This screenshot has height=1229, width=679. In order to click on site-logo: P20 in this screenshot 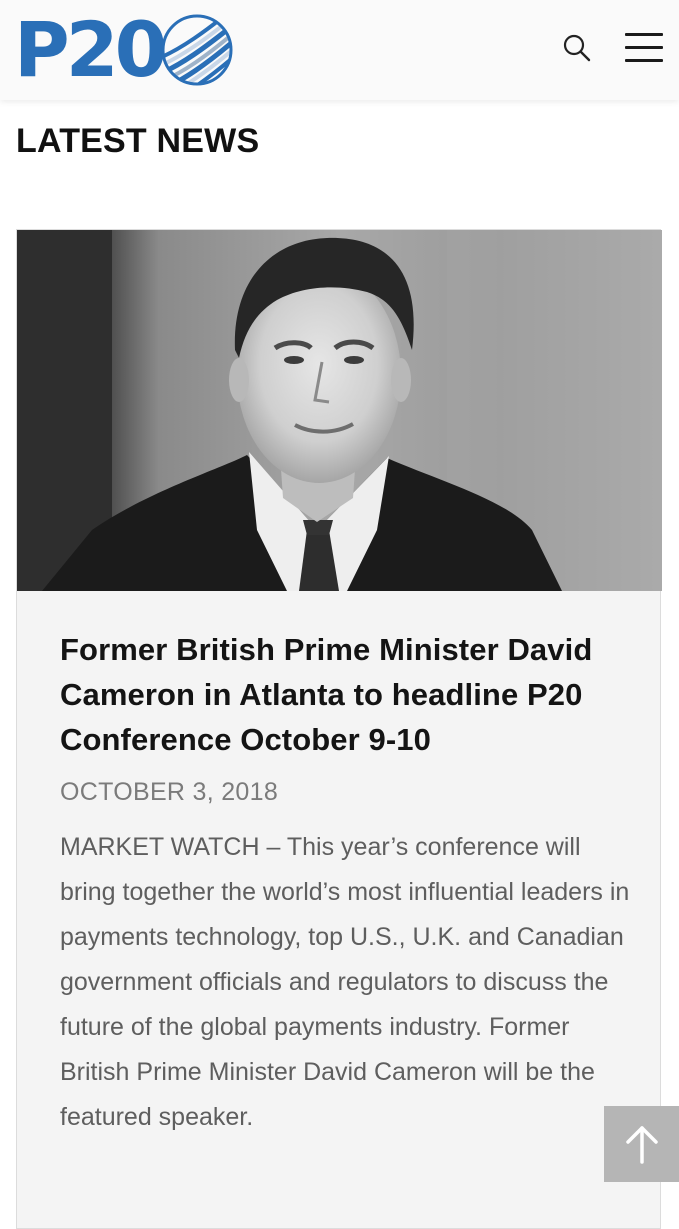, I will do `click(124, 50)`.